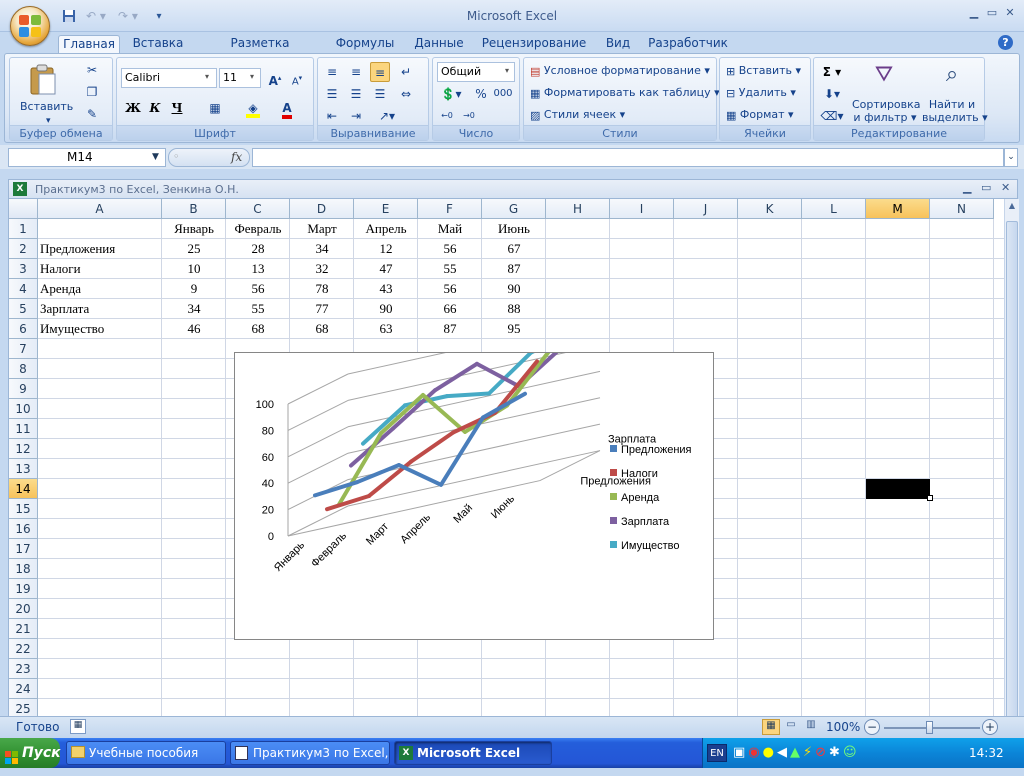  I want to click on macro-record-icon: ▦, so click(78, 726).